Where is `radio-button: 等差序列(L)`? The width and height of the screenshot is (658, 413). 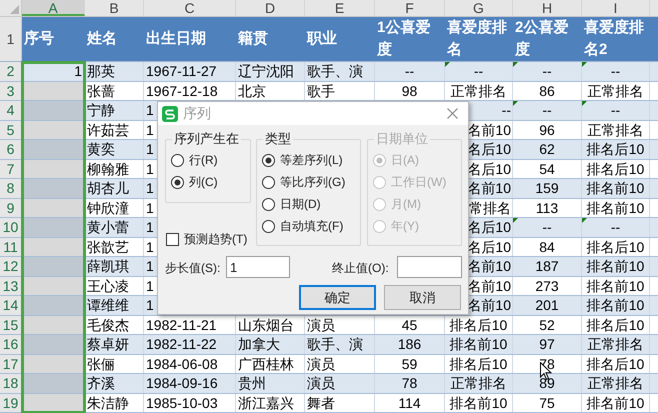 radio-button: 等差序列(L) is located at coordinates (308, 160).